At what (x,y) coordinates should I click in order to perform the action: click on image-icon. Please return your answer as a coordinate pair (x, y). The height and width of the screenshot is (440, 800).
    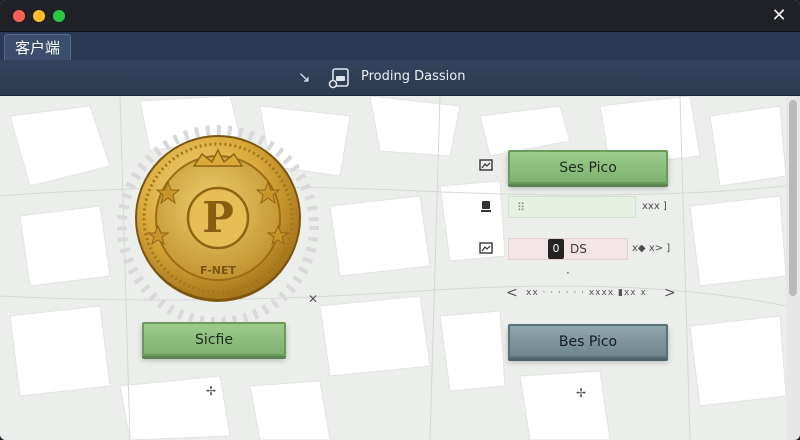
    Looking at the image, I should click on (486, 166).